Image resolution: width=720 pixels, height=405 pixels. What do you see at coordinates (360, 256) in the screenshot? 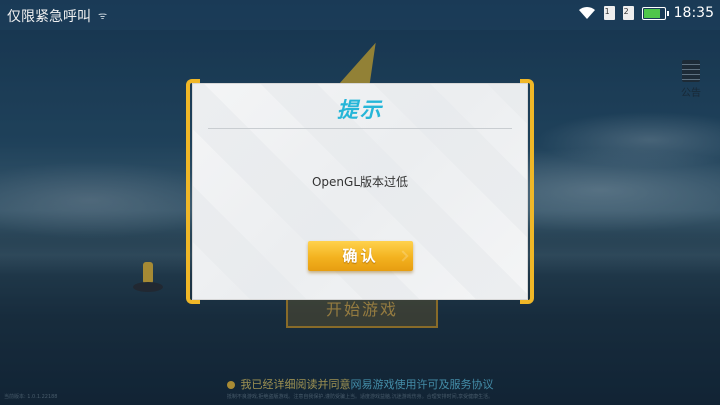
I see `confirm-button: 确认` at bounding box center [360, 256].